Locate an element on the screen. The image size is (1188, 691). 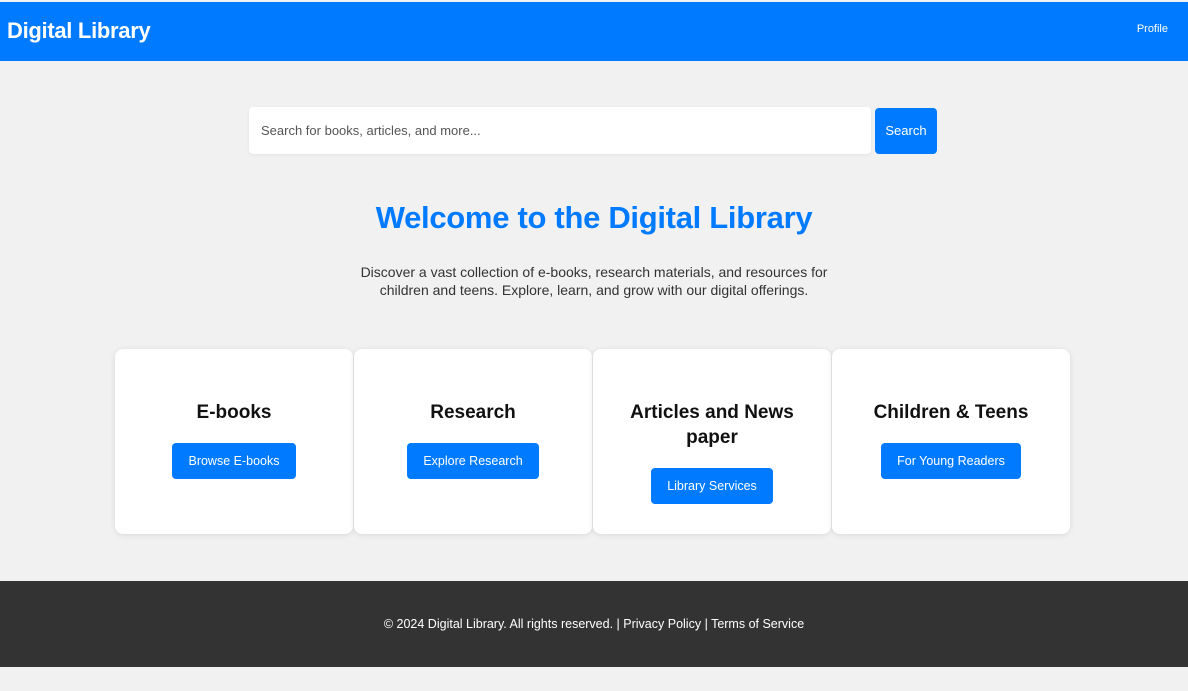
browse-ebooks-button: Browse E-books is located at coordinates (234, 461).